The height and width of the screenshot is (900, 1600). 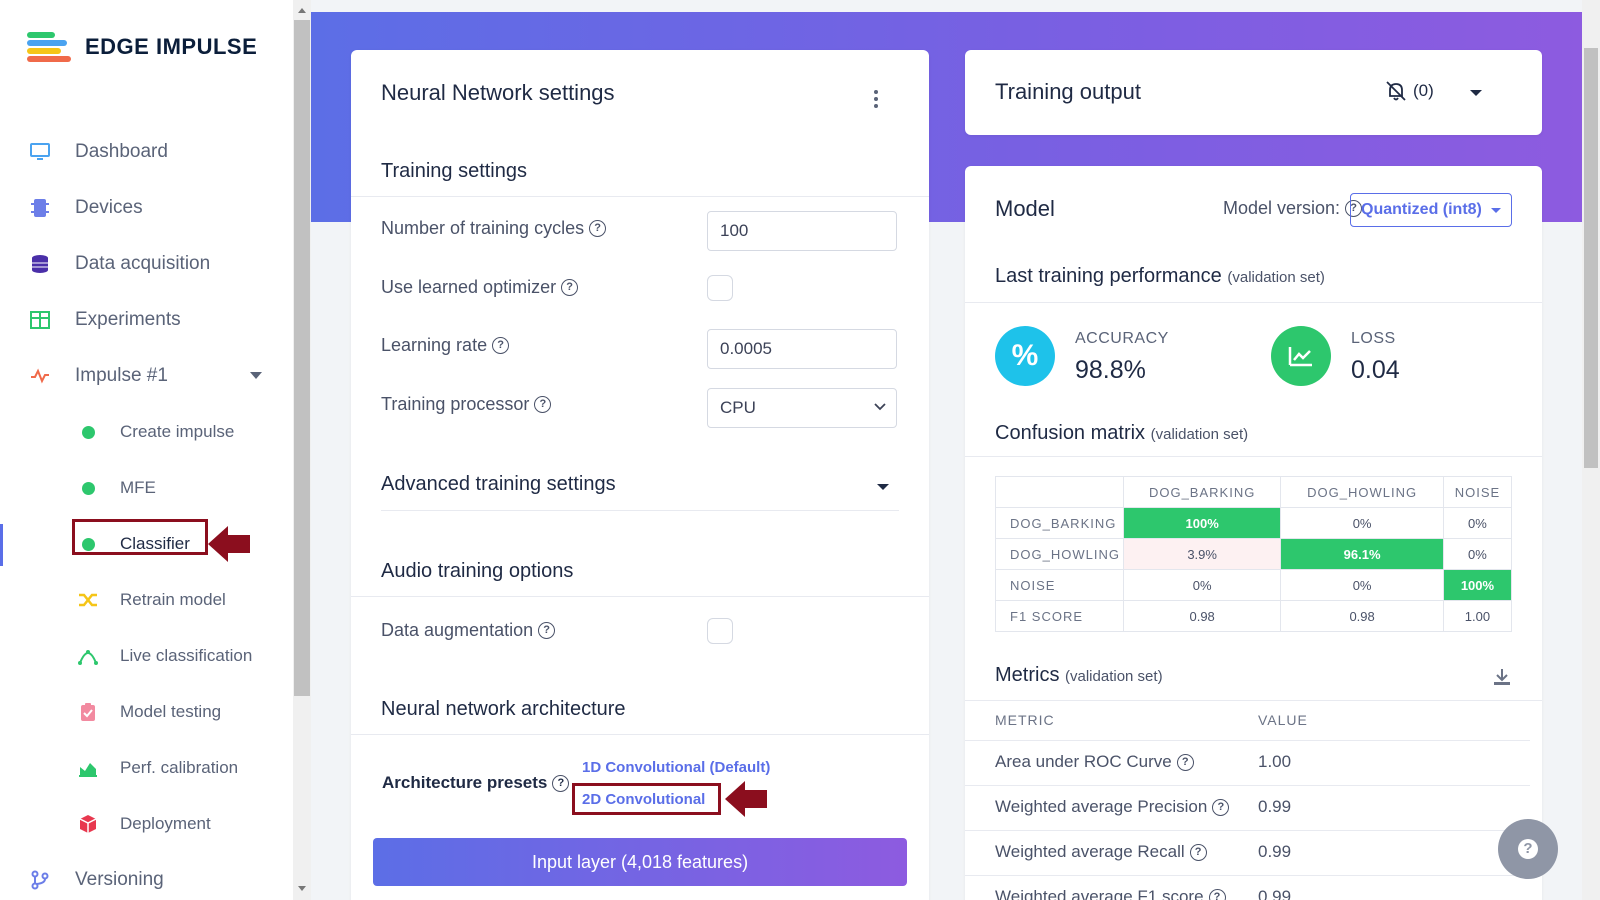 What do you see at coordinates (302, 888) in the screenshot?
I see `scroll-down-icon` at bounding box center [302, 888].